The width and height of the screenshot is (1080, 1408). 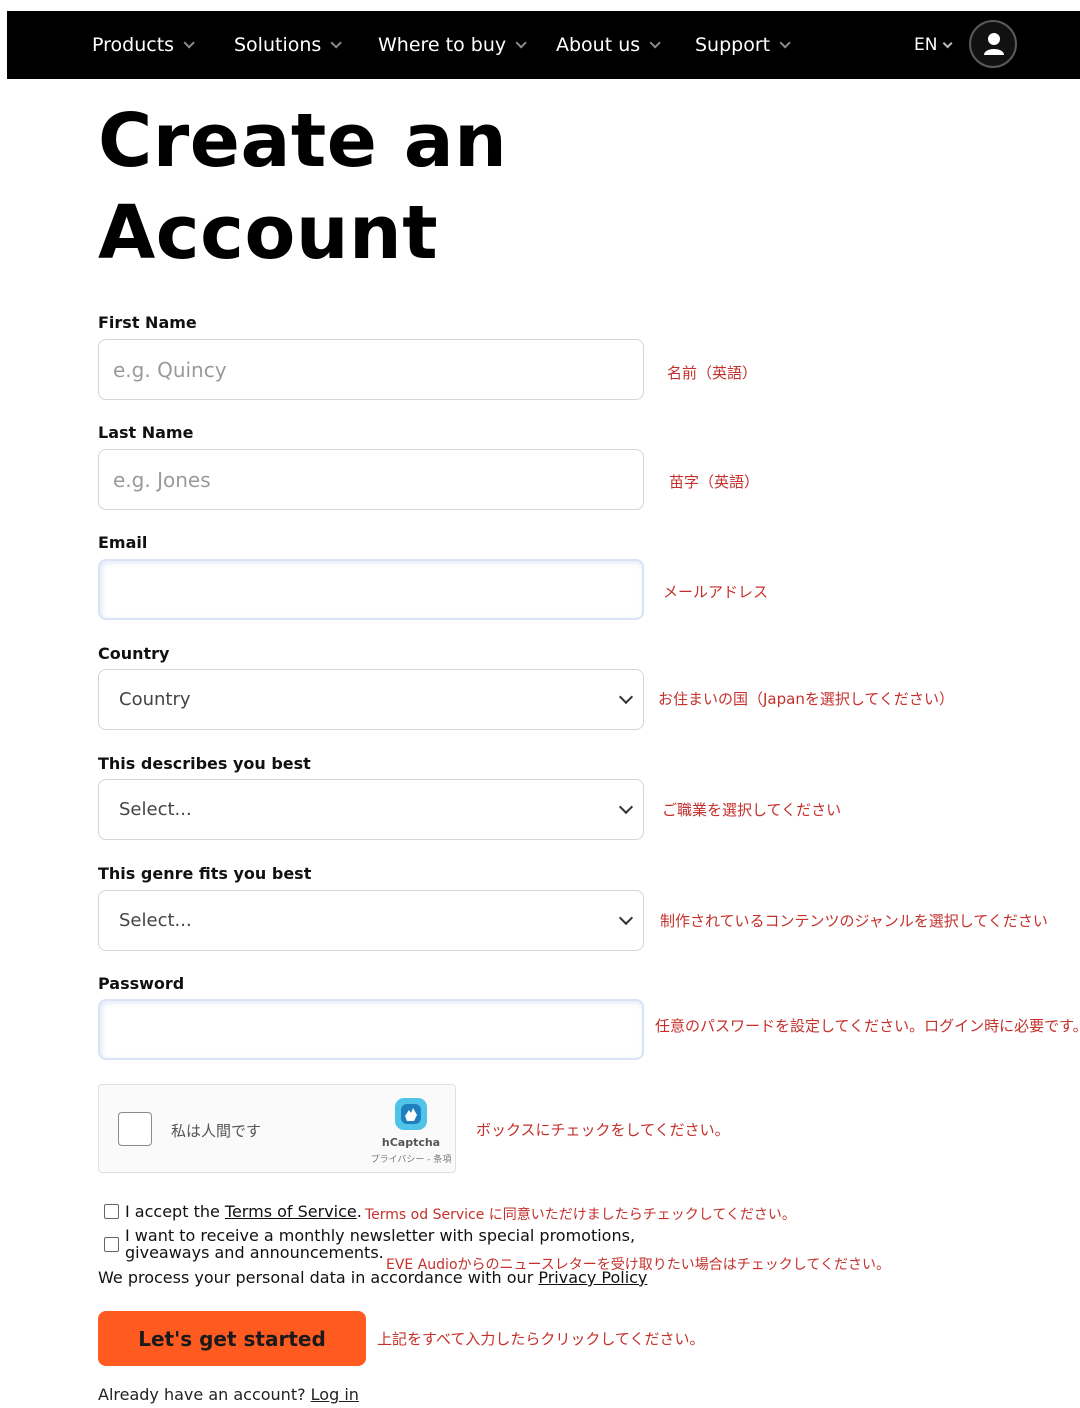 I want to click on genre-label: This genre fits you best, so click(x=205, y=873).